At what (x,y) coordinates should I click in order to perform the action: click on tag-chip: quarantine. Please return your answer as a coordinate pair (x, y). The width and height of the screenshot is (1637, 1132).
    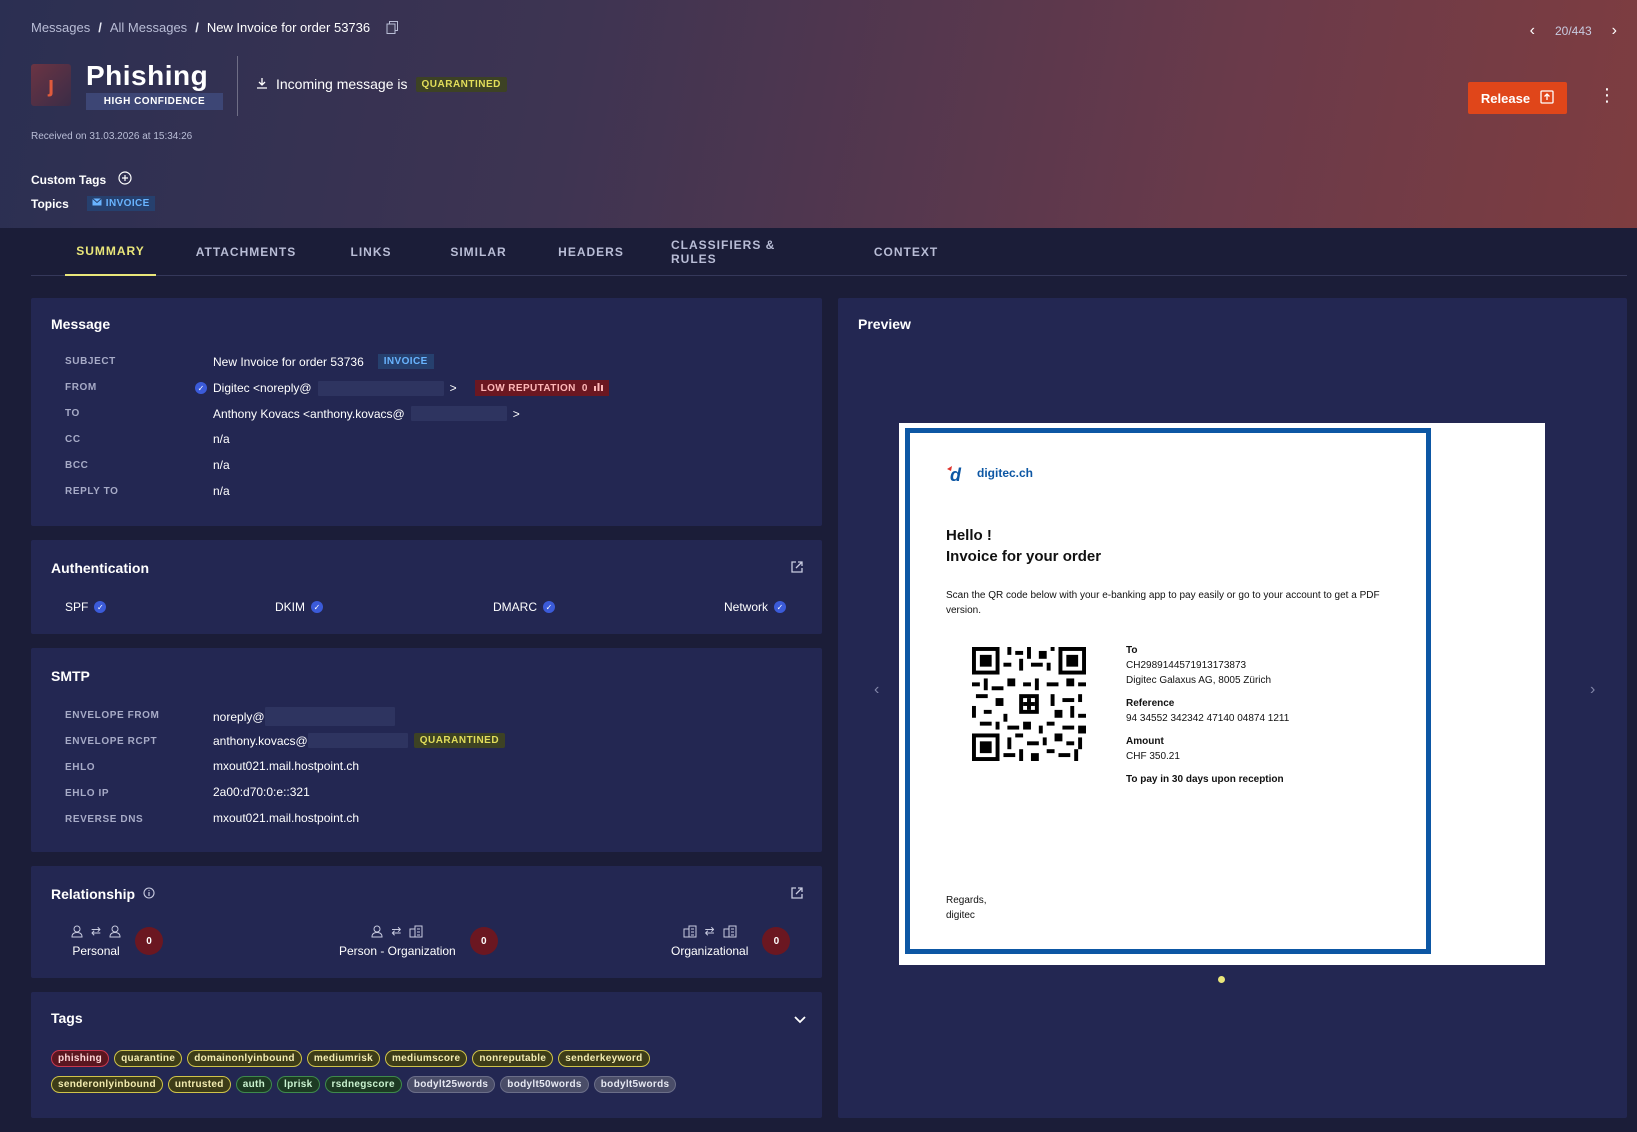
    Looking at the image, I should click on (148, 1058).